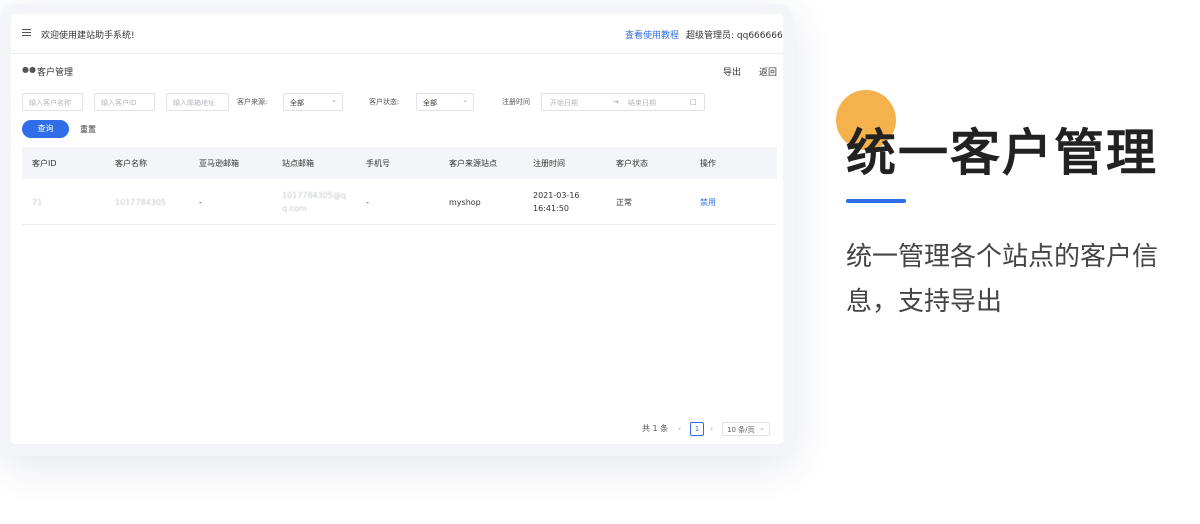  I want to click on start-date-placeholder: 开始日期, so click(564, 103).